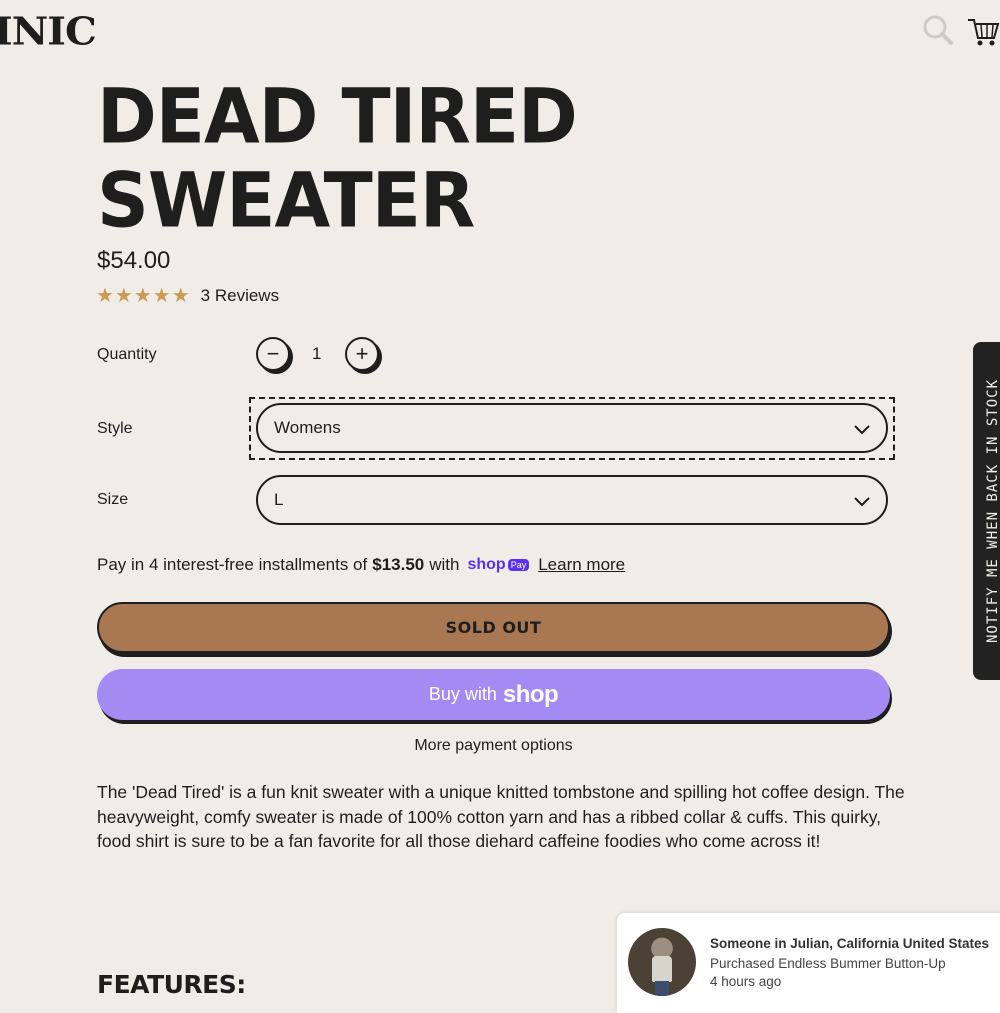 The height and width of the screenshot is (1013, 1000). What do you see at coordinates (143, 296) in the screenshot?
I see `star-rating-icon: ★★★★★` at bounding box center [143, 296].